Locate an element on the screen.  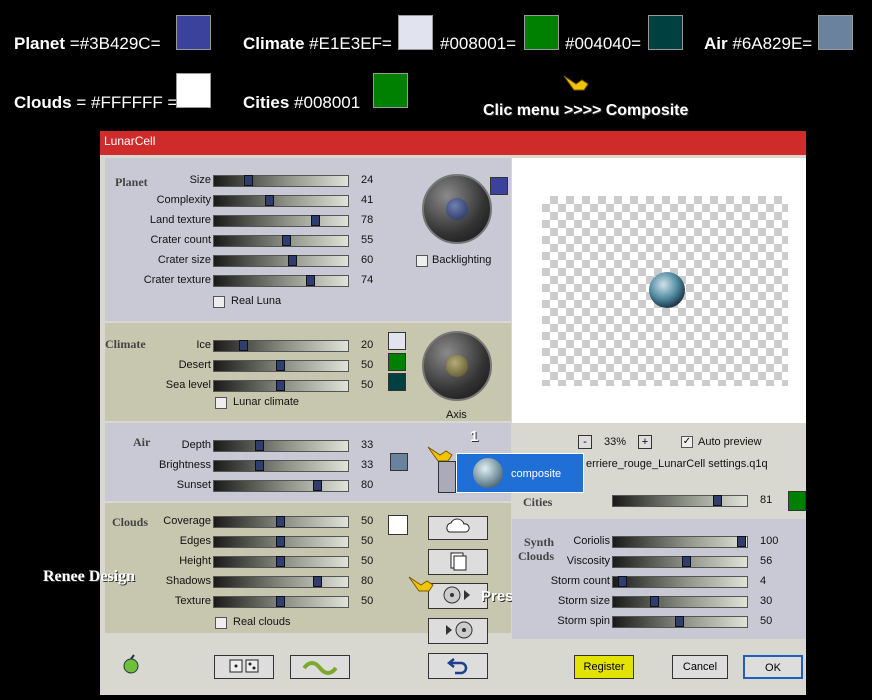
clouds-row-value: 50 is located at coordinates (367, 521).